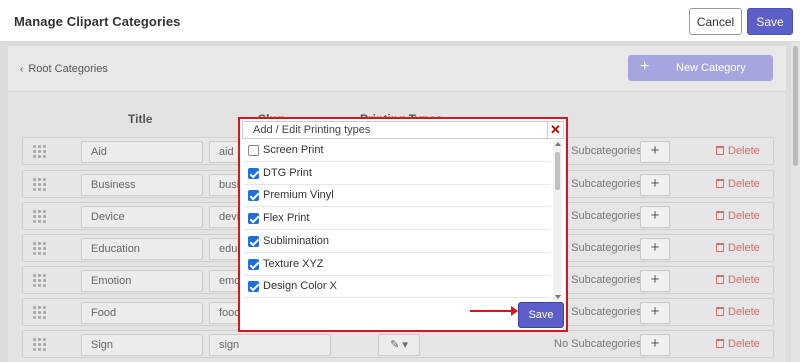 The image size is (800, 362). I want to click on printing-type-option: Screen Print, so click(397, 151).